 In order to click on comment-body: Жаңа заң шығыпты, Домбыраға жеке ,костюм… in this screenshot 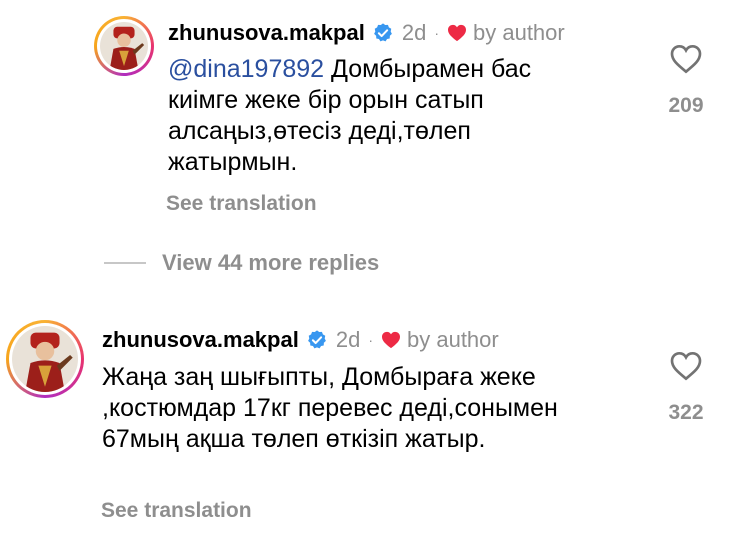, I will do `click(330, 408)`.